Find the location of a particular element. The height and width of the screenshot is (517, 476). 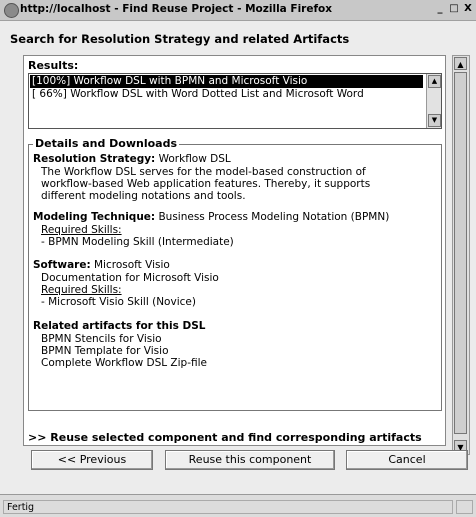

arrow-down-icon: ▼ is located at coordinates (434, 120).